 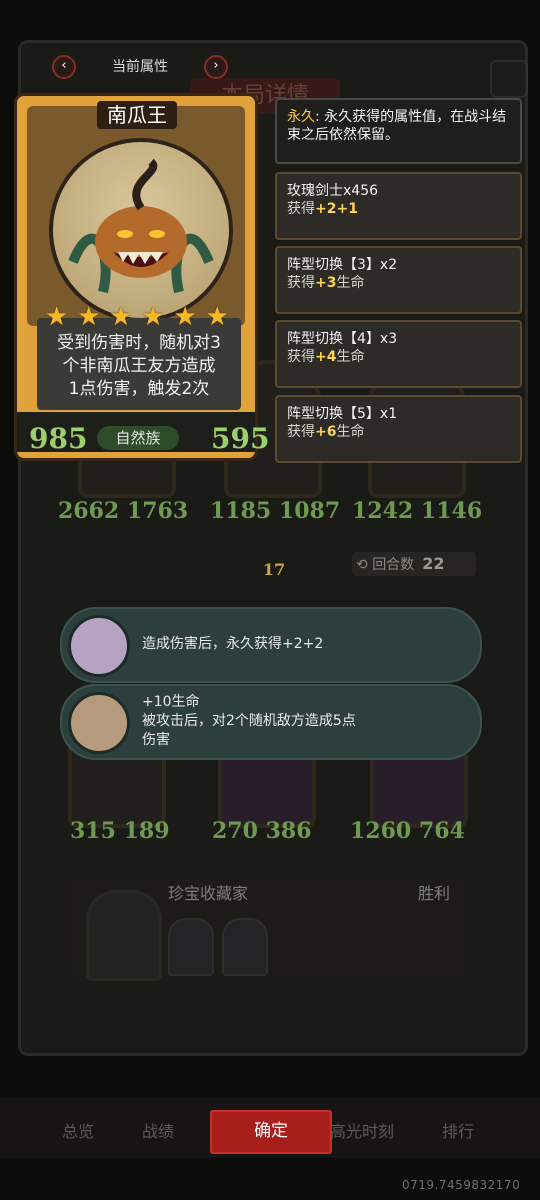 I want to click on unit-stats: 1260 764, so click(x=407, y=831).